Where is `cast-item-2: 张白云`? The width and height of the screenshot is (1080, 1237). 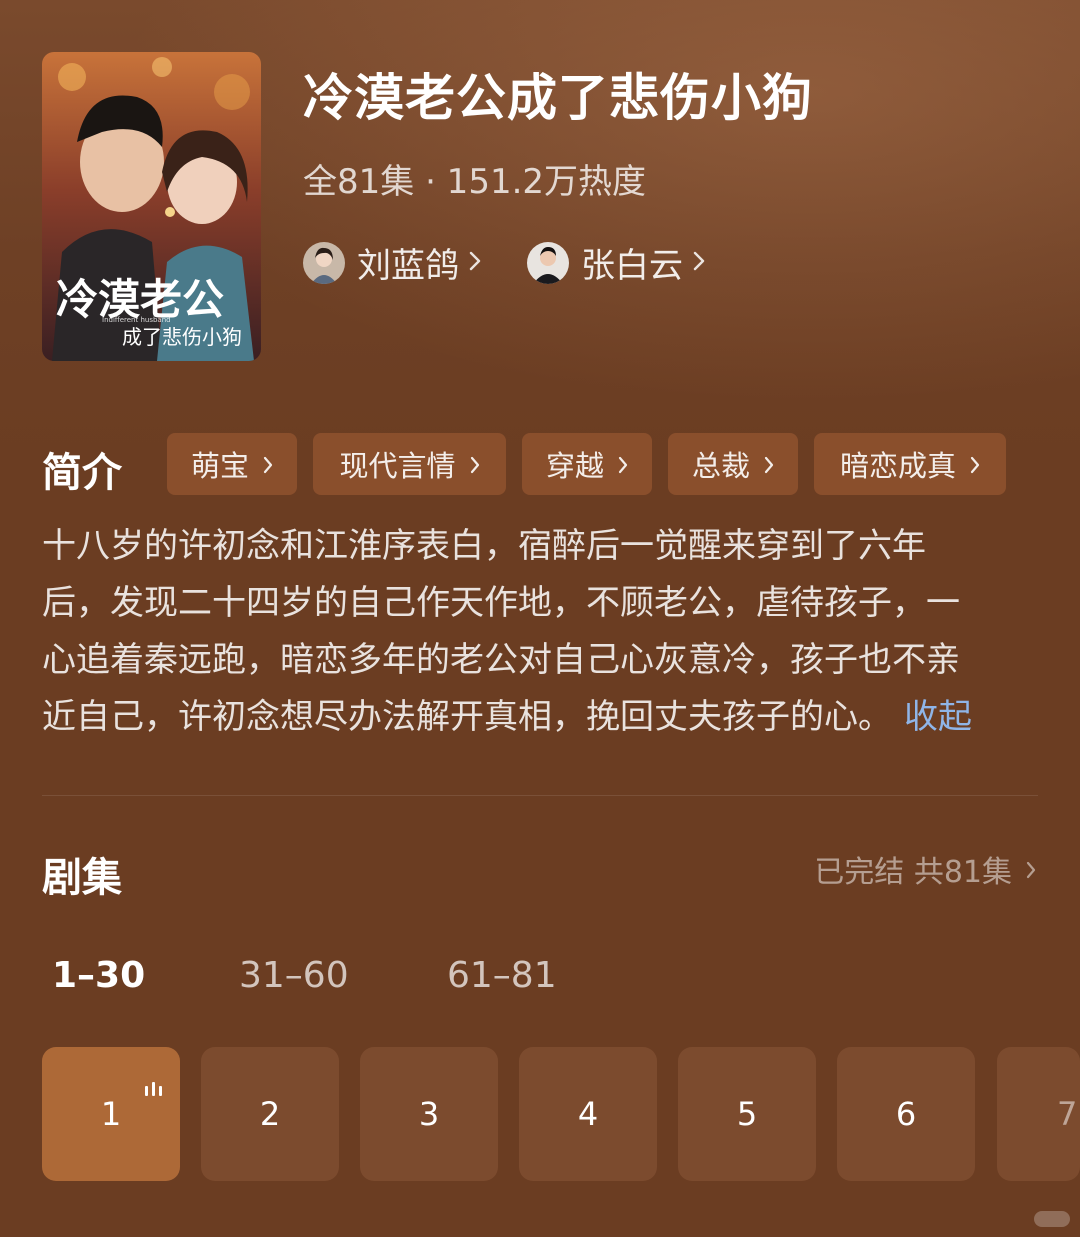 cast-item-2: 张白云 is located at coordinates (616, 262).